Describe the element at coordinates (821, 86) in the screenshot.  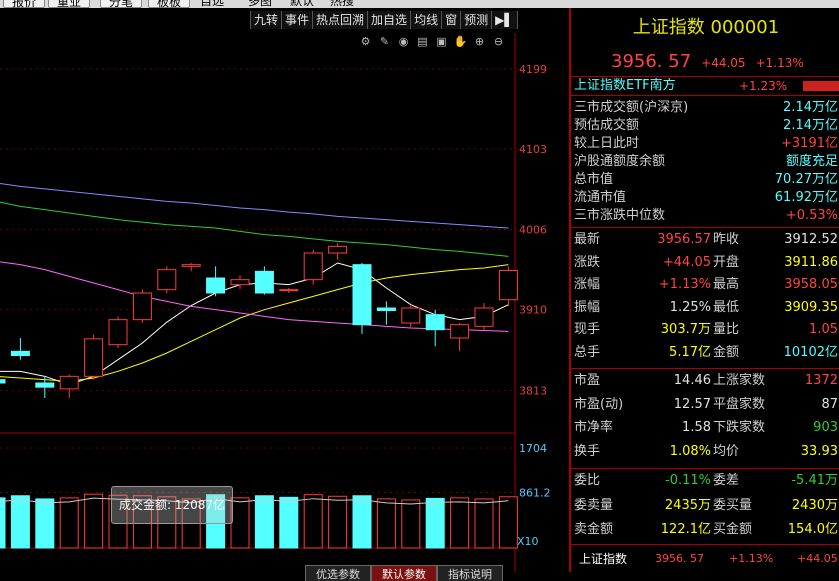
I see `etf-bar` at that location.